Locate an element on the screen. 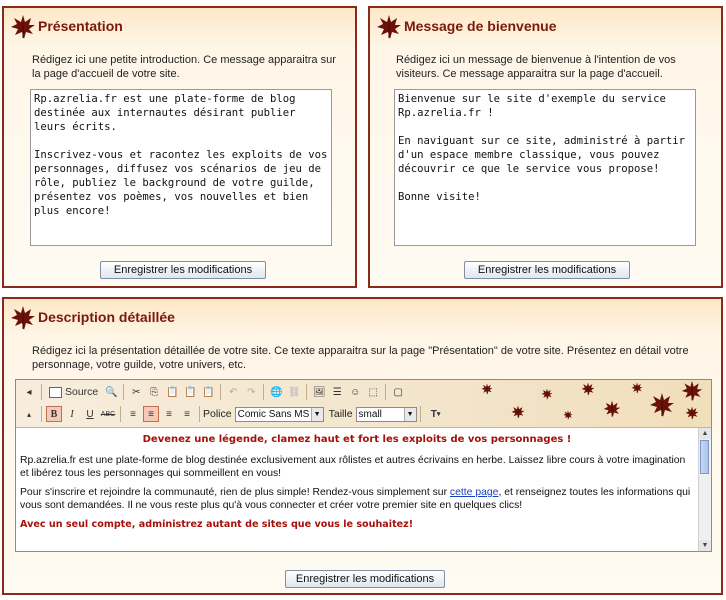 The width and height of the screenshot is (726, 600). italic-icon: I is located at coordinates (72, 414).